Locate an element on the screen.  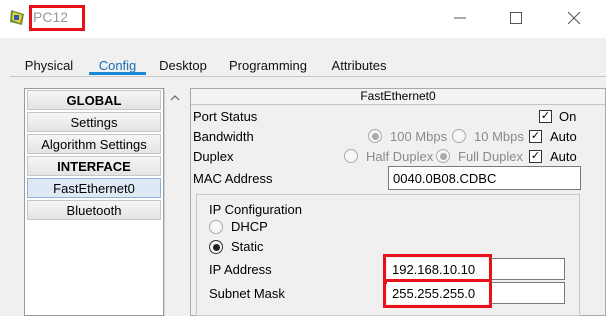
tab-desktop: Desktop is located at coordinates (183, 65).